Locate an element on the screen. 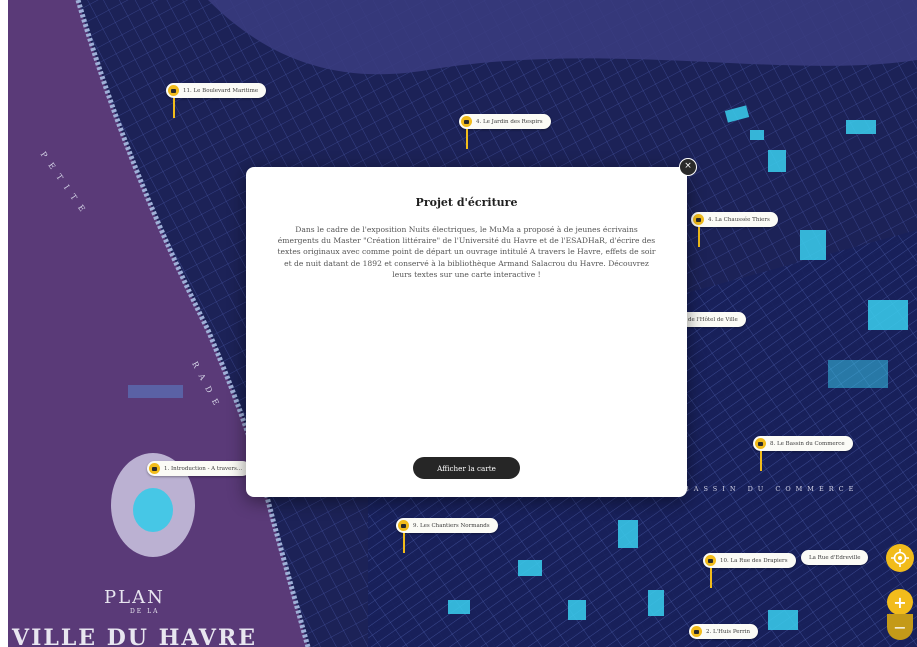  marker-label: 10. La Rue des Drapiers is located at coordinates (754, 560).